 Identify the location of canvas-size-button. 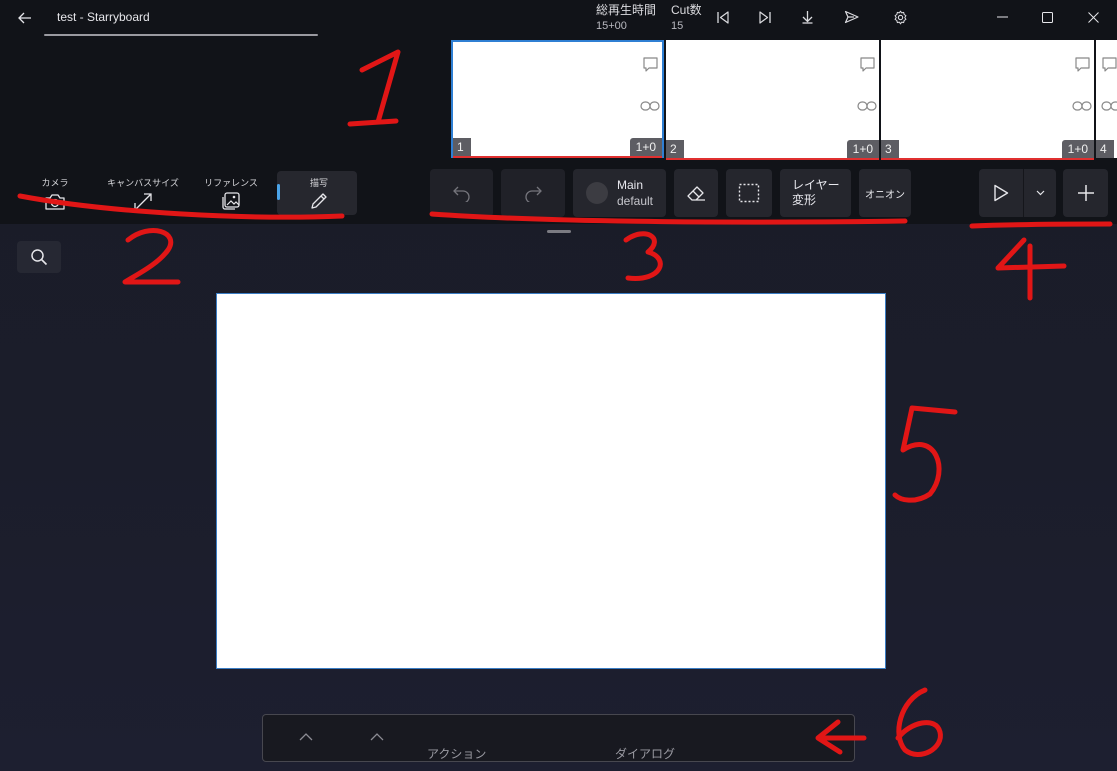
(143, 202).